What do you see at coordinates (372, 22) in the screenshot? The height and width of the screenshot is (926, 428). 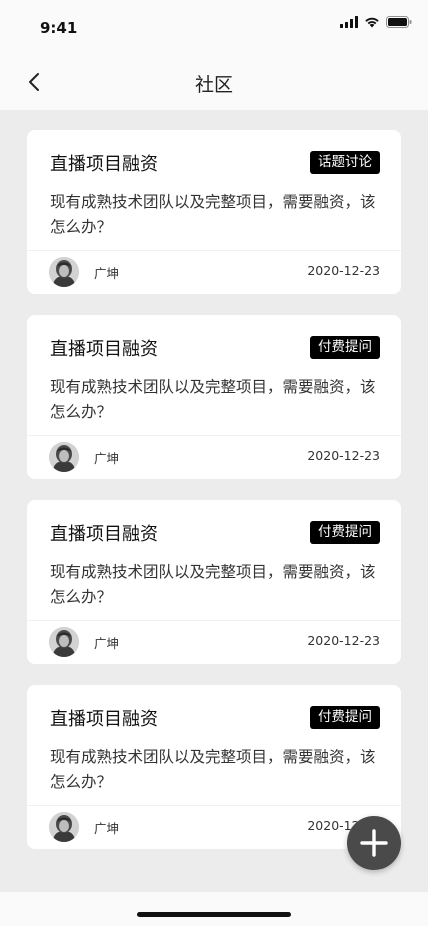 I see `wifi-icon` at bounding box center [372, 22].